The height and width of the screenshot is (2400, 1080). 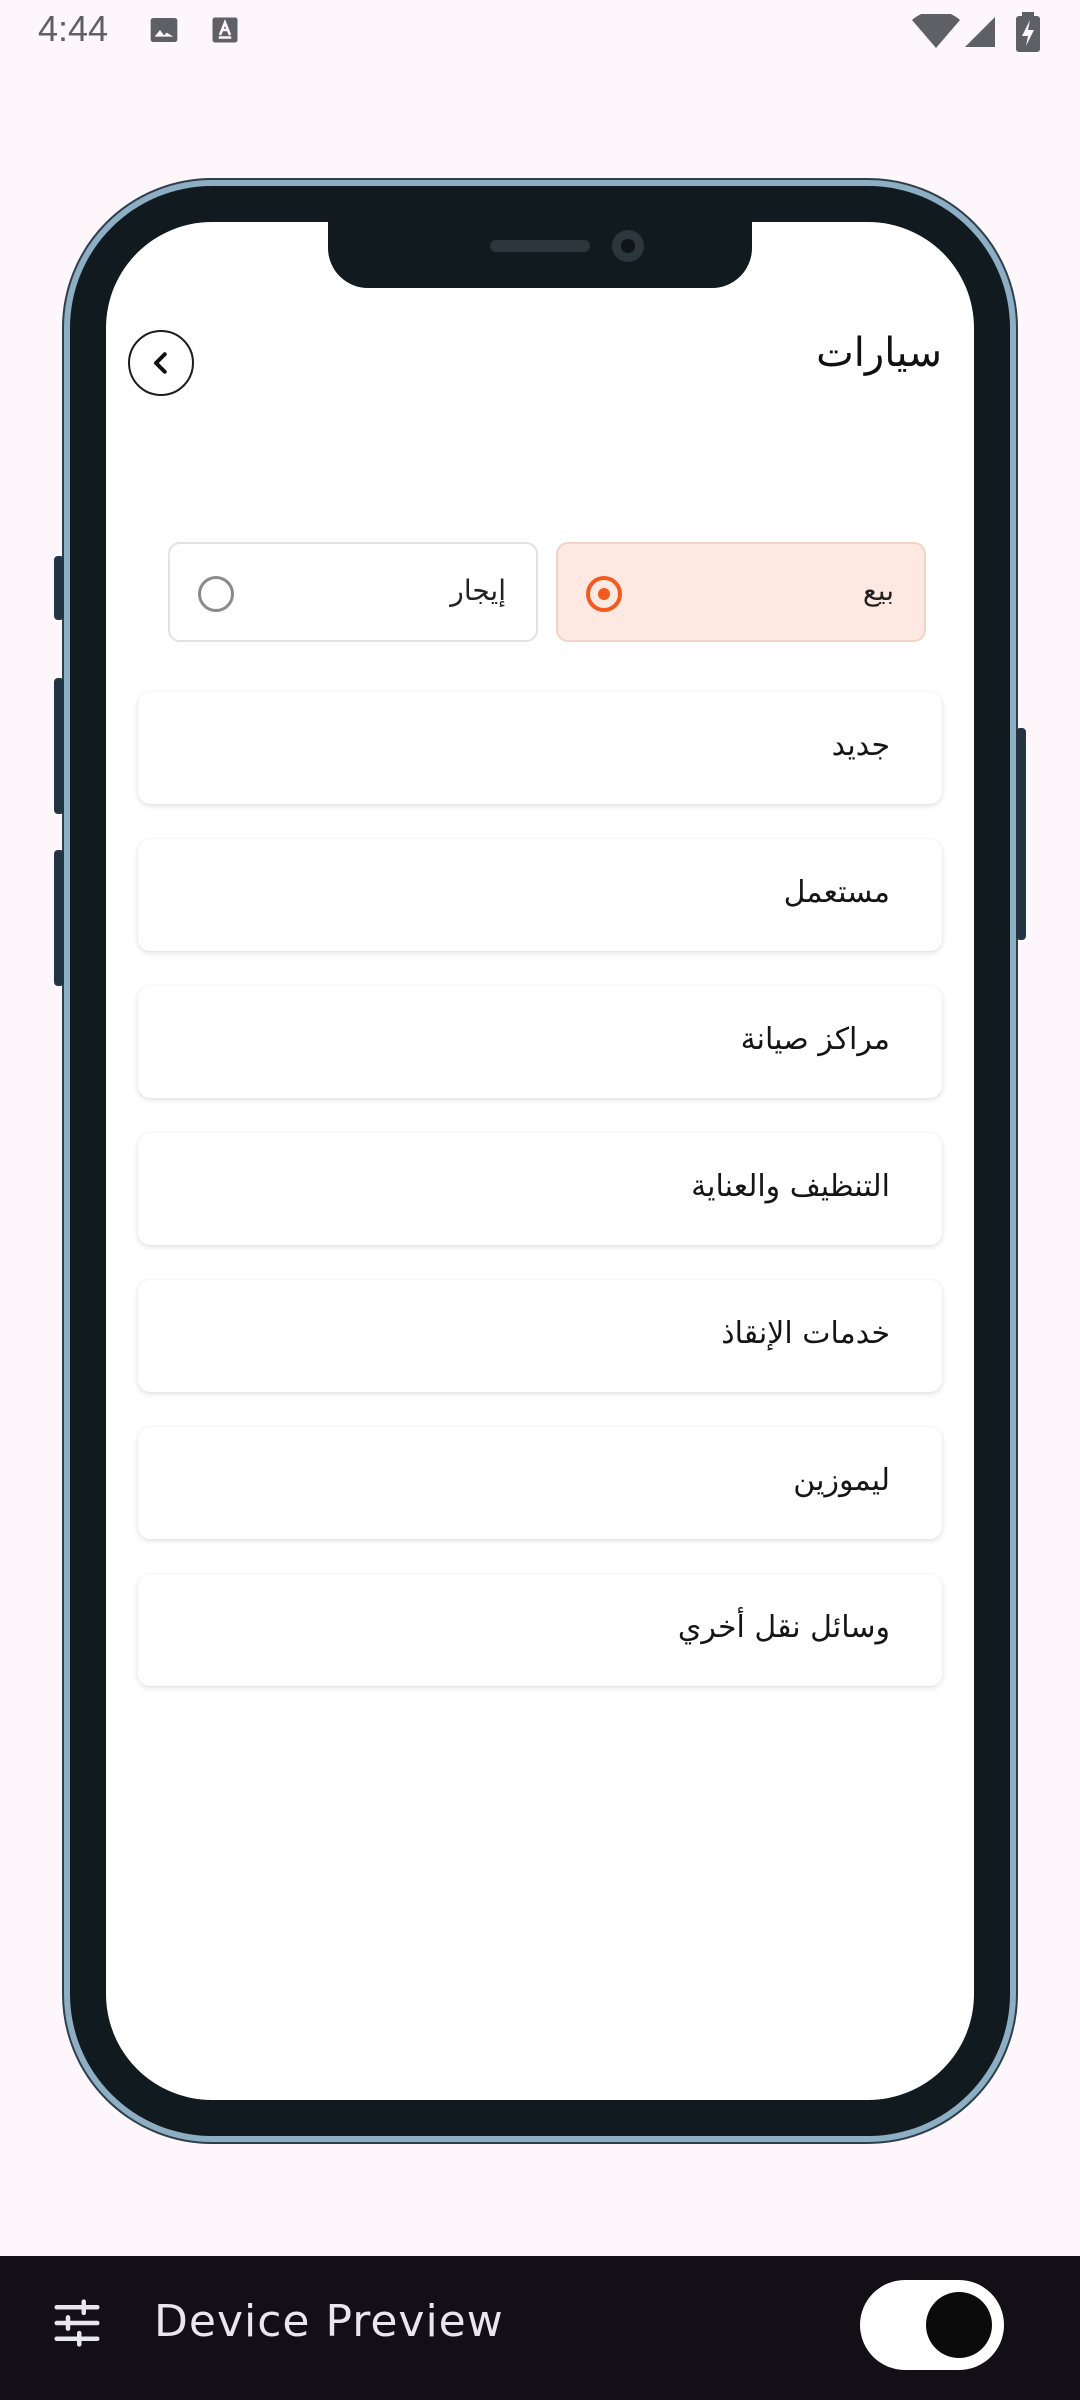 I want to click on signal-icon, so click(x=980, y=32).